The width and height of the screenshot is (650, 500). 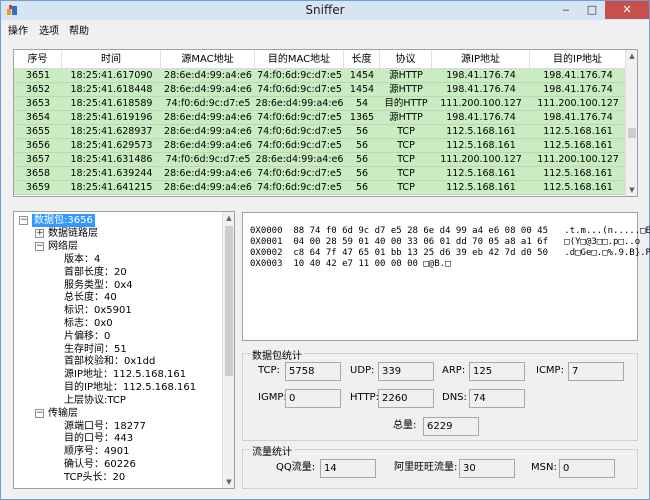 I want to click on tcp-count-field: 5758, so click(x=313, y=371).